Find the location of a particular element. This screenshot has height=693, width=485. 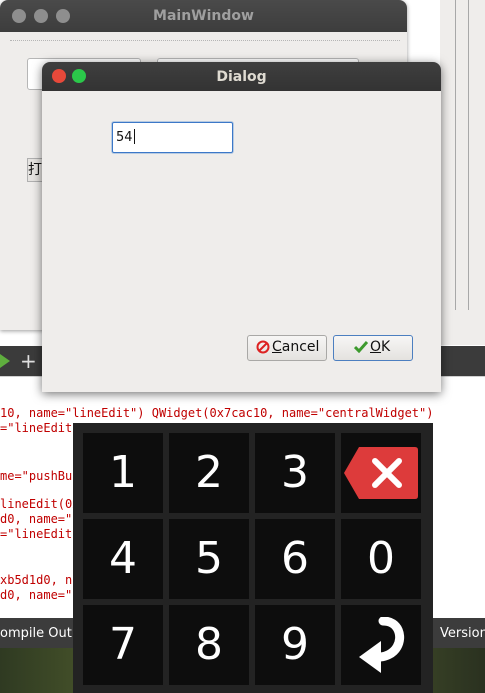

key-label: 5 is located at coordinates (209, 558).